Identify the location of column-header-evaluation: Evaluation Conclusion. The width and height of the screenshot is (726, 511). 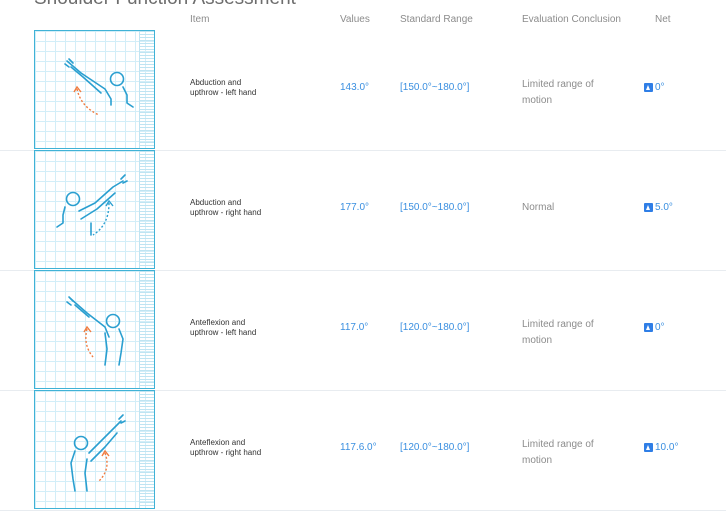
(571, 19).